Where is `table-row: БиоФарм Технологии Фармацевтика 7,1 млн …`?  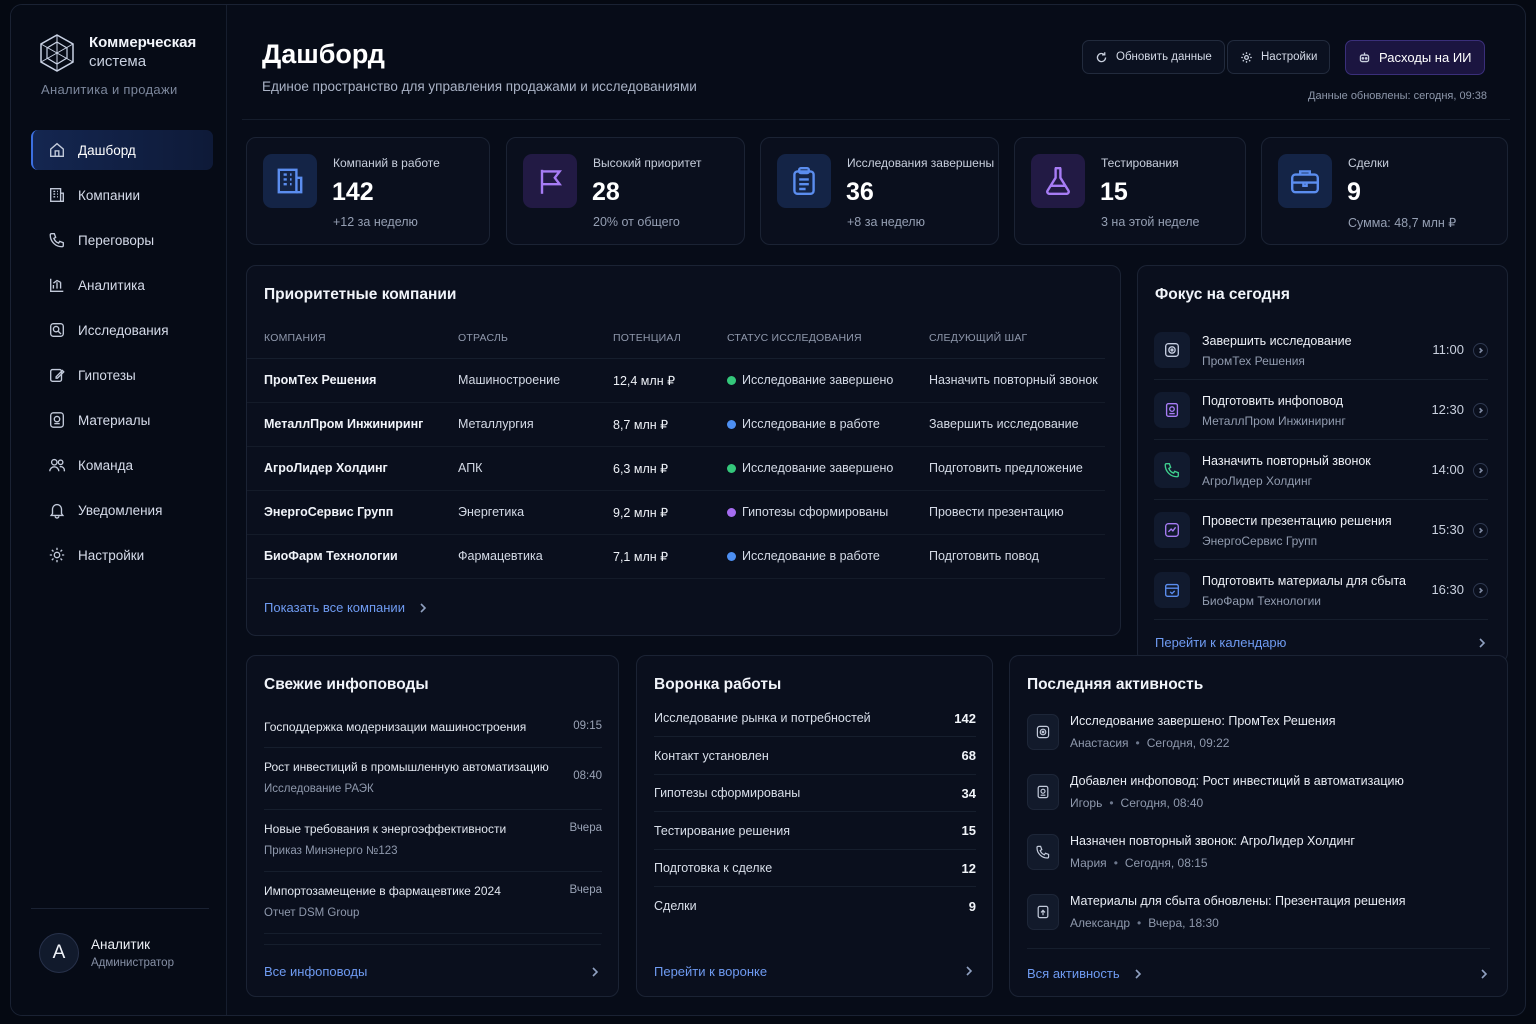 table-row: БиоФарм Технологии Фармацевтика 7,1 млн … is located at coordinates (676, 556).